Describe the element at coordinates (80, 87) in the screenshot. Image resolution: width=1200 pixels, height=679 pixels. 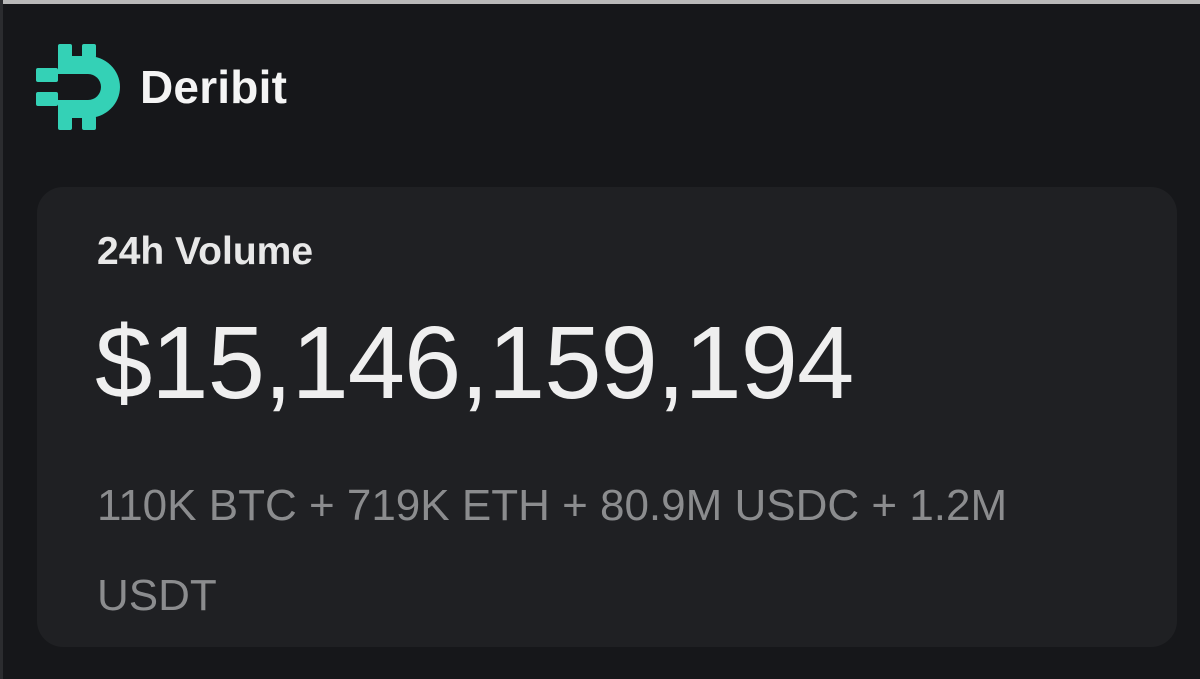
I see `deribit-logo-icon` at that location.